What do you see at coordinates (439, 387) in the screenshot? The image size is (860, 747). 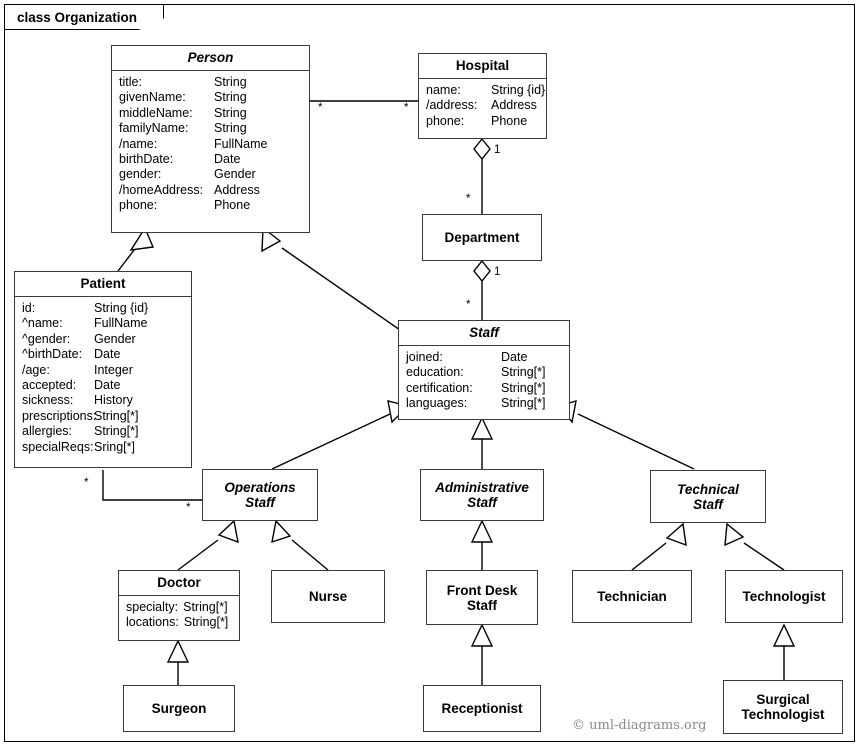 I see `attr-name: certification:` at bounding box center [439, 387].